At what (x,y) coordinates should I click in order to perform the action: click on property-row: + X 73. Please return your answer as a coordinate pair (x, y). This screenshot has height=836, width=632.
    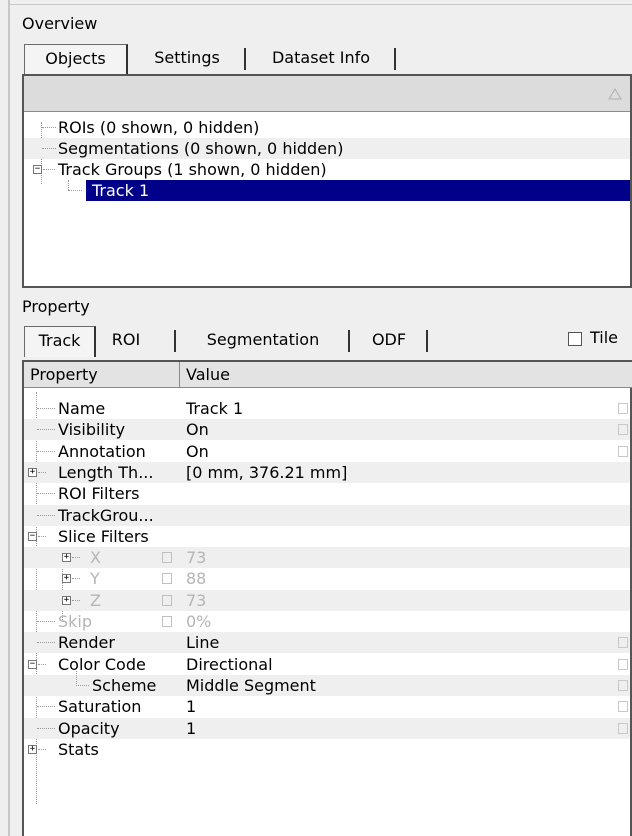
    Looking at the image, I should click on (327, 558).